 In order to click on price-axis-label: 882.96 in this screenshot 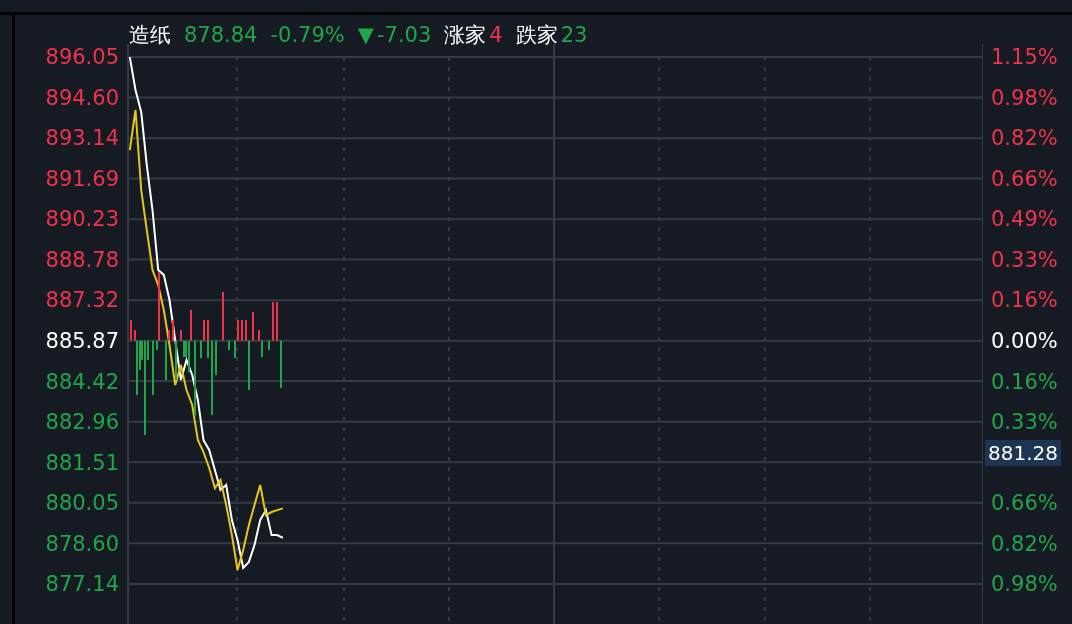, I will do `click(82, 422)`.